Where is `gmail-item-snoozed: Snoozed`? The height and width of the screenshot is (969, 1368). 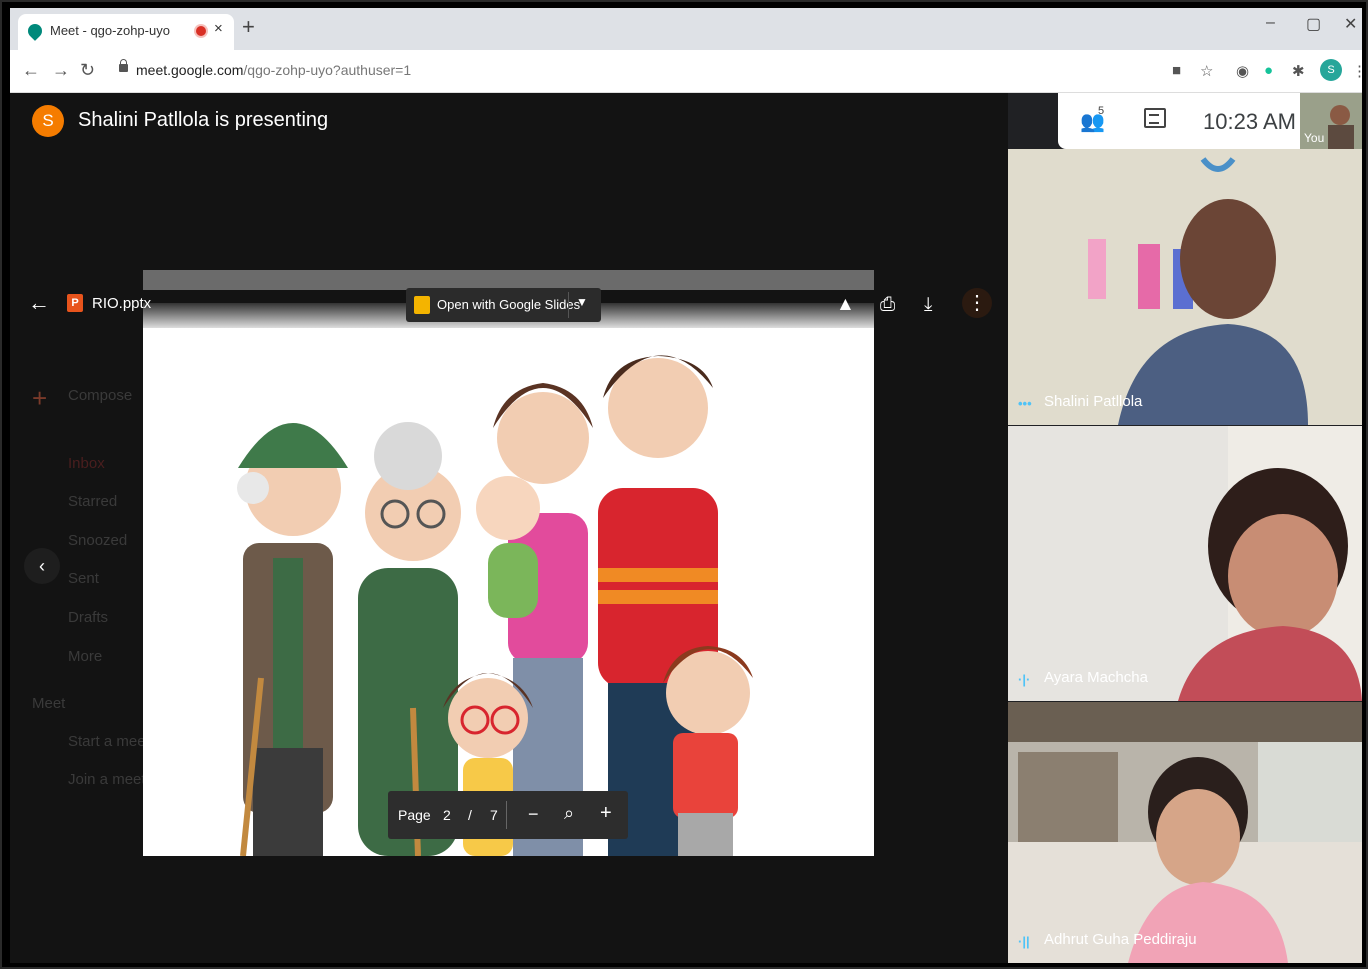 gmail-item-snoozed: Snoozed is located at coordinates (98, 540).